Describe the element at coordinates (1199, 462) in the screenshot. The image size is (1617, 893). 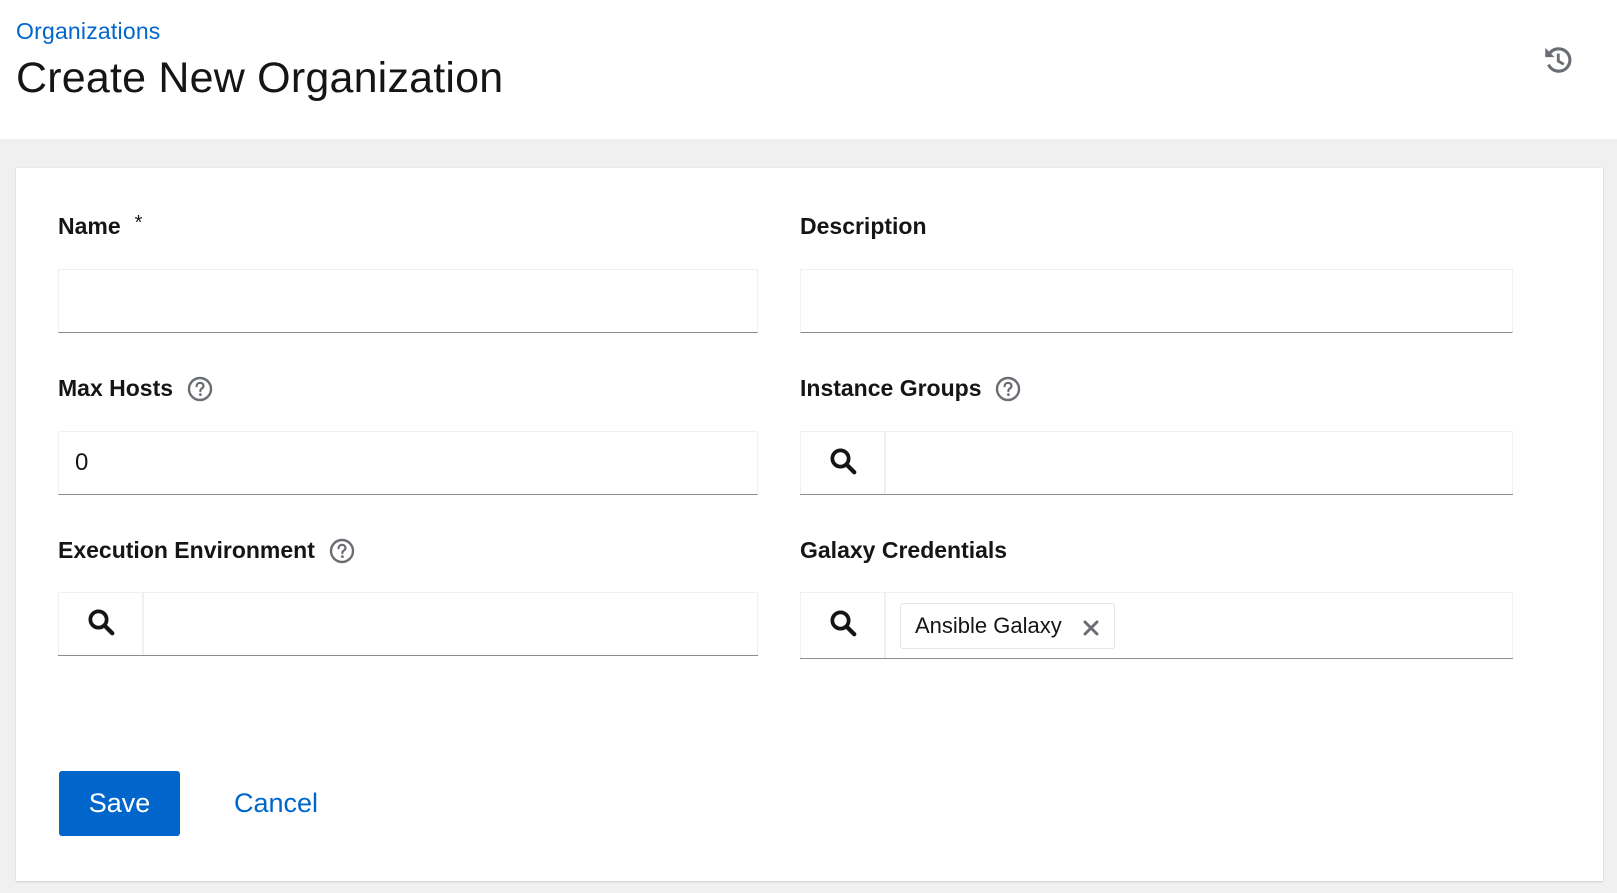
I see `instance-groups-field` at that location.